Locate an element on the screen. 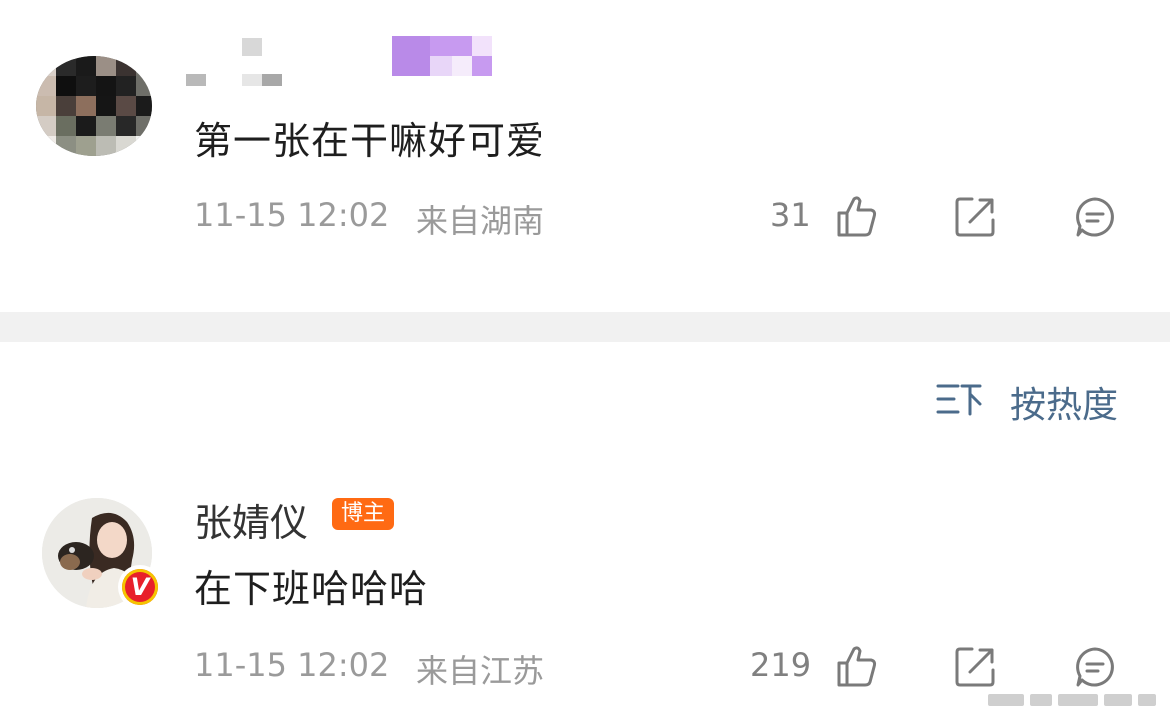 This screenshot has width=1170, height=723. blurred-username is located at coordinates (351, 61).